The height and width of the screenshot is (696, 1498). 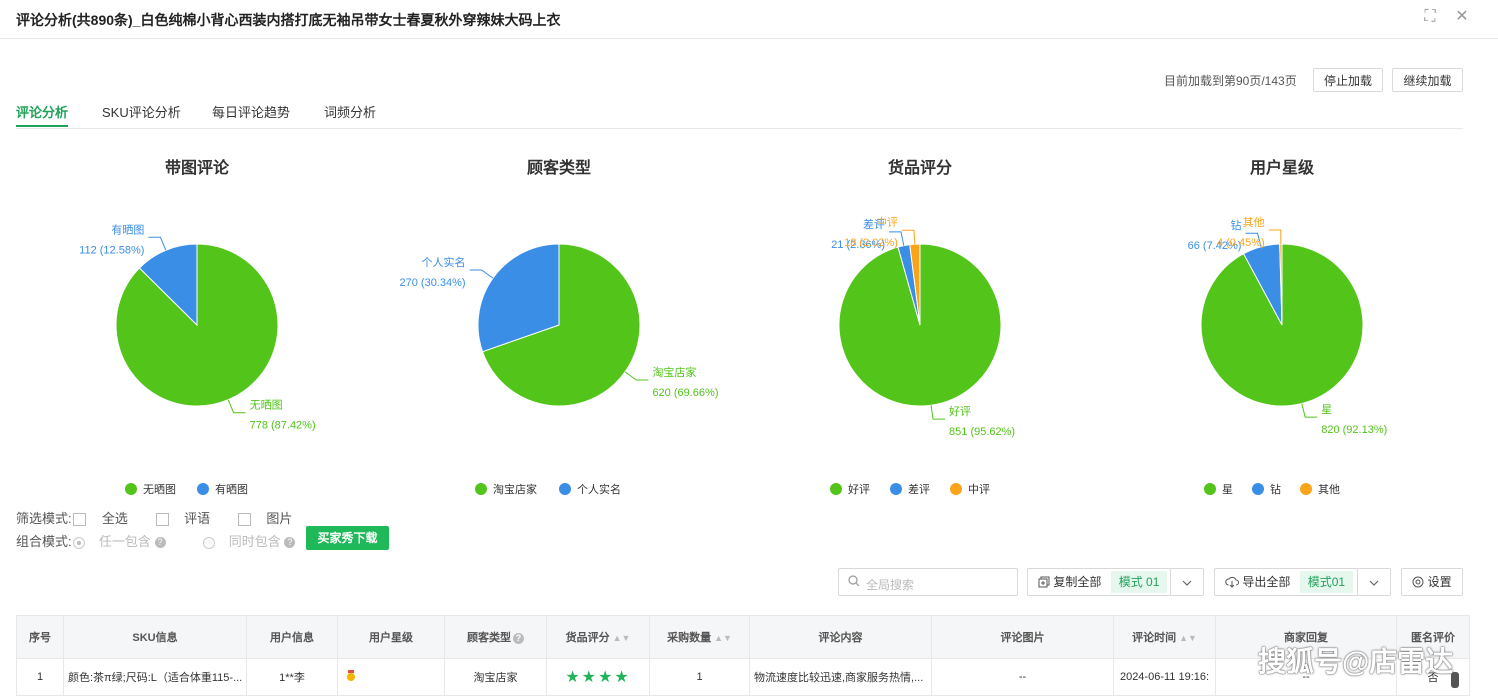 What do you see at coordinates (1077, 582) in the screenshot?
I see `copy-all-label: 复制全部` at bounding box center [1077, 582].